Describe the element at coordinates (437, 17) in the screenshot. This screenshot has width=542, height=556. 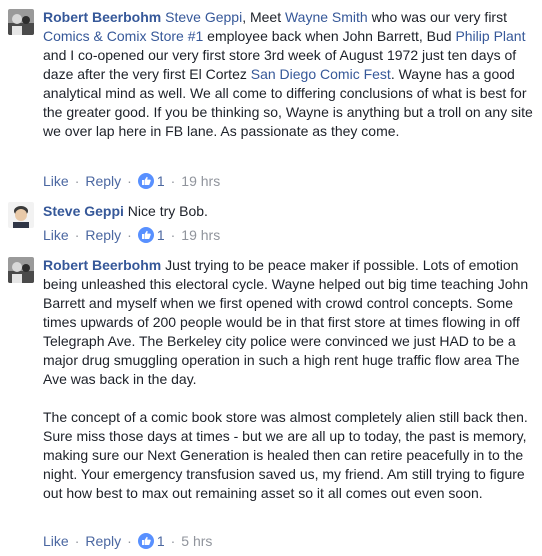
I see `text-segment: who was our very first` at that location.